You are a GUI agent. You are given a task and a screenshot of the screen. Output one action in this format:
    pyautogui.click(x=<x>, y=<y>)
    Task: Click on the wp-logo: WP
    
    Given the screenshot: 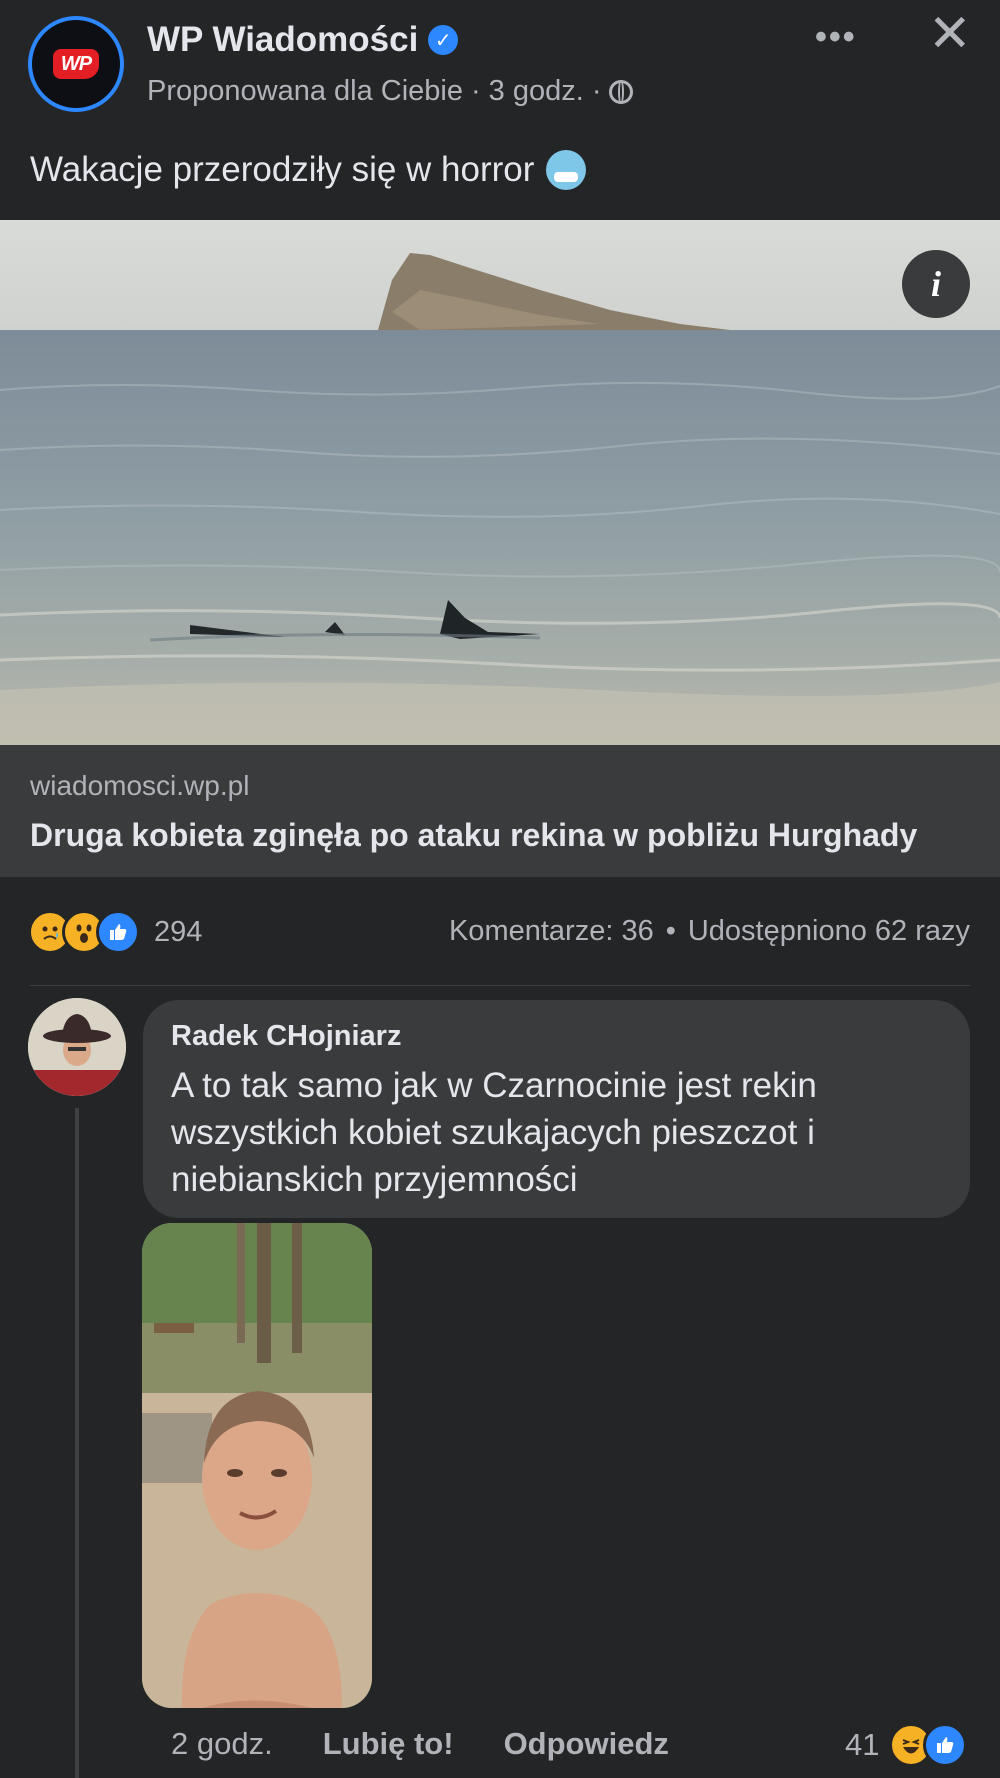 What is the action you would take?
    pyautogui.click(x=76, y=64)
    